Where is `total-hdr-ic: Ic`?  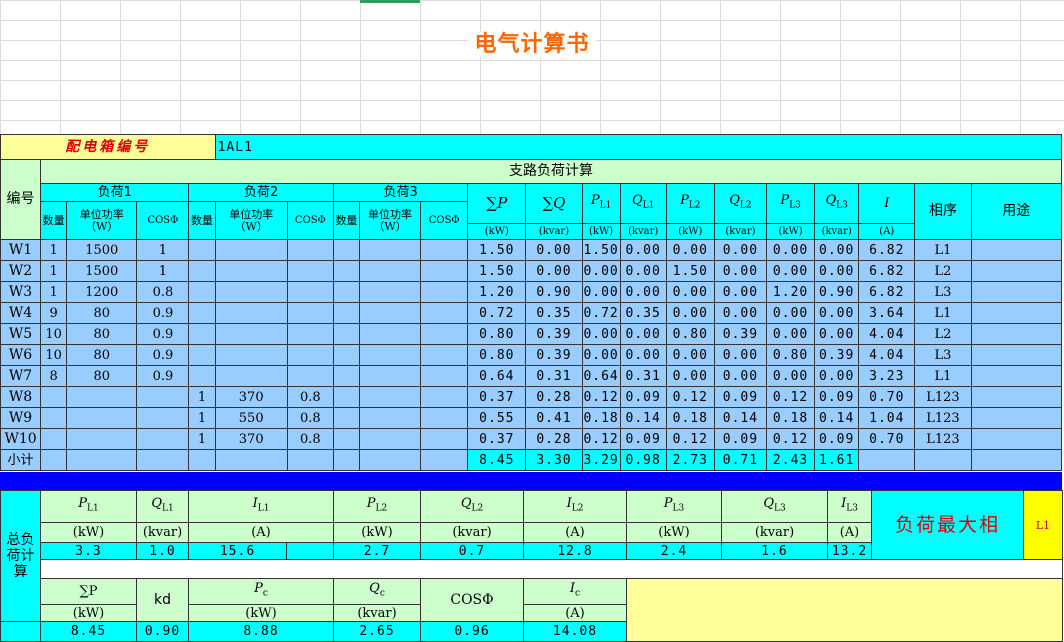
total-hdr-ic: Ic is located at coordinates (575, 591).